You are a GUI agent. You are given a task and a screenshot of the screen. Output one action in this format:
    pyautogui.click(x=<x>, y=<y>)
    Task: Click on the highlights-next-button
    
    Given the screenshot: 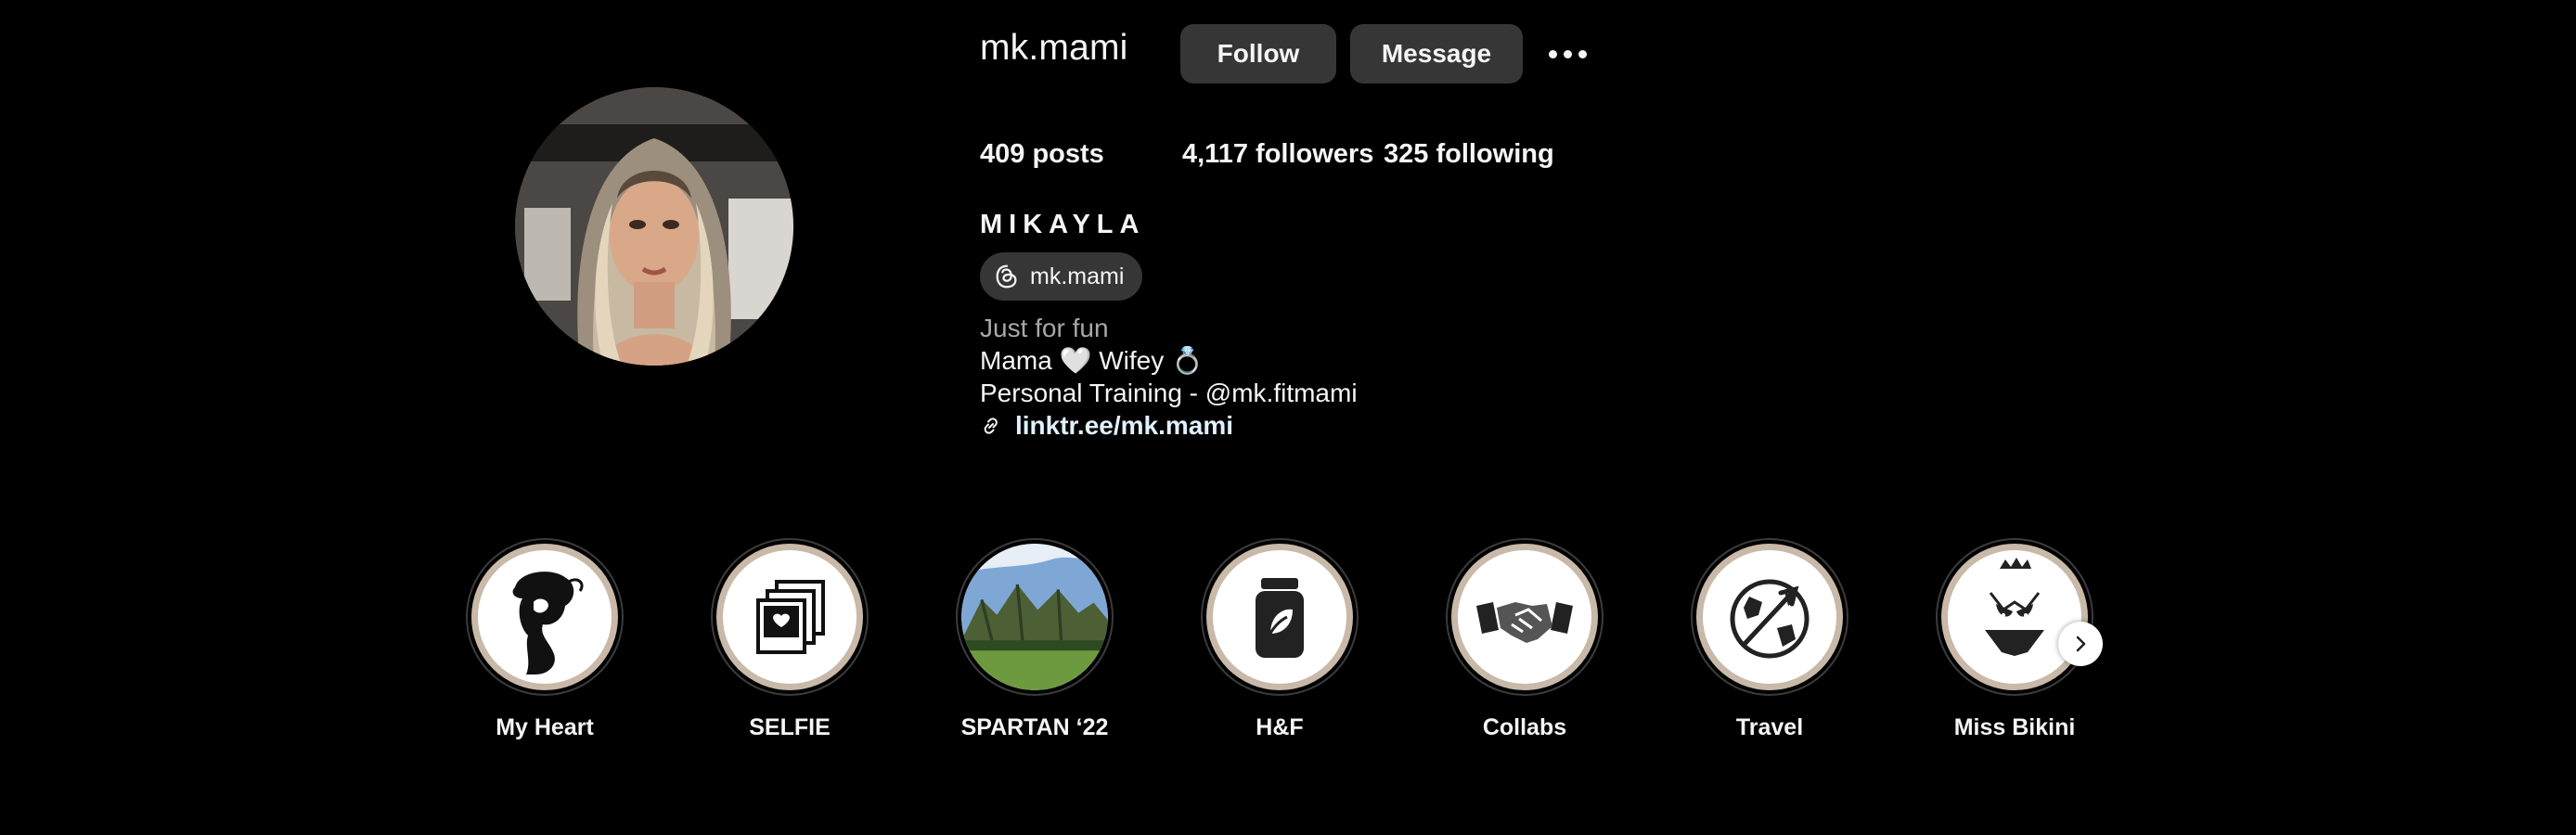 What is the action you would take?
    pyautogui.click(x=2080, y=644)
    